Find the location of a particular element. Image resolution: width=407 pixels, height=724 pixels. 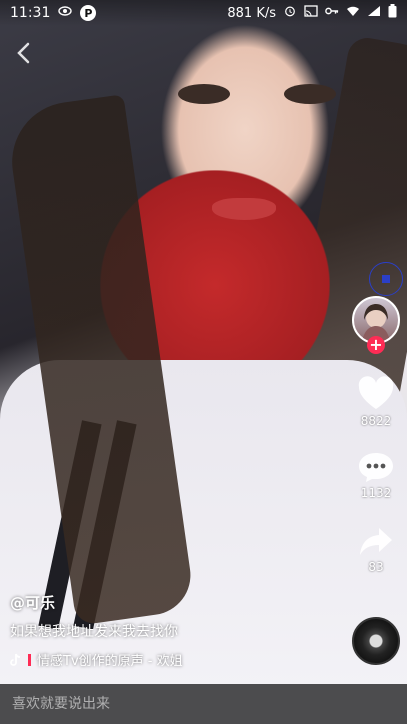

chevron-left-icon is located at coordinates (23, 53).